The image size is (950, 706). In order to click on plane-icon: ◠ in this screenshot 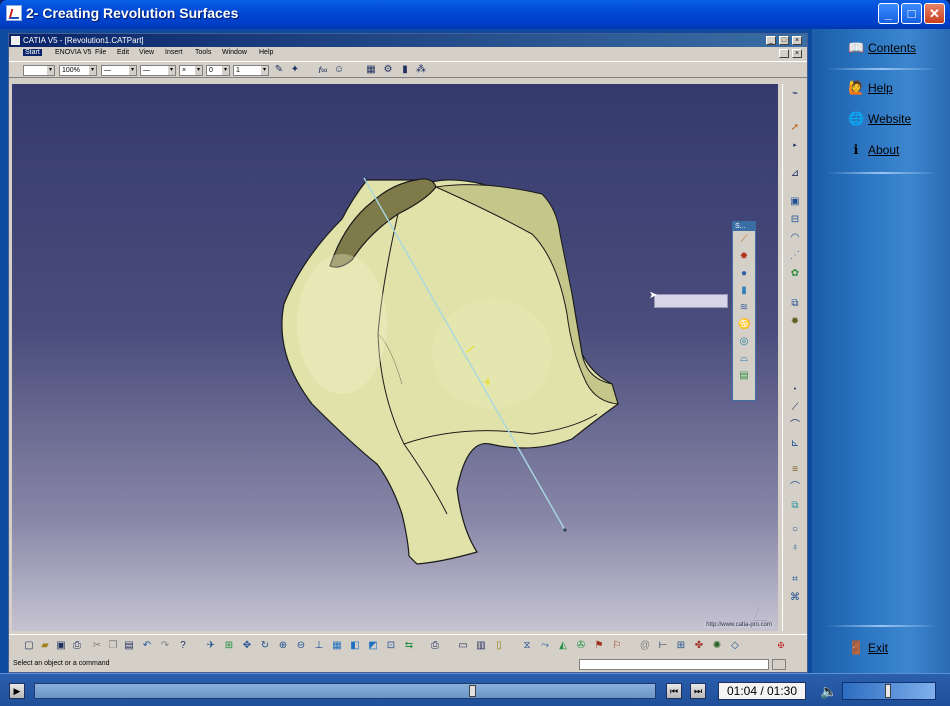, I will do `click(795, 238)`.